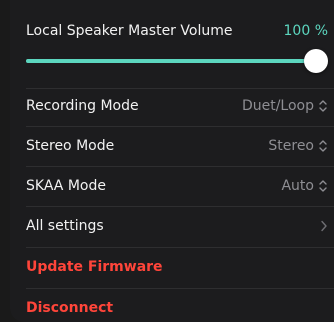 Image resolution: width=334 pixels, height=322 pixels. I want to click on all-settings-value-wrap, so click(324, 226).